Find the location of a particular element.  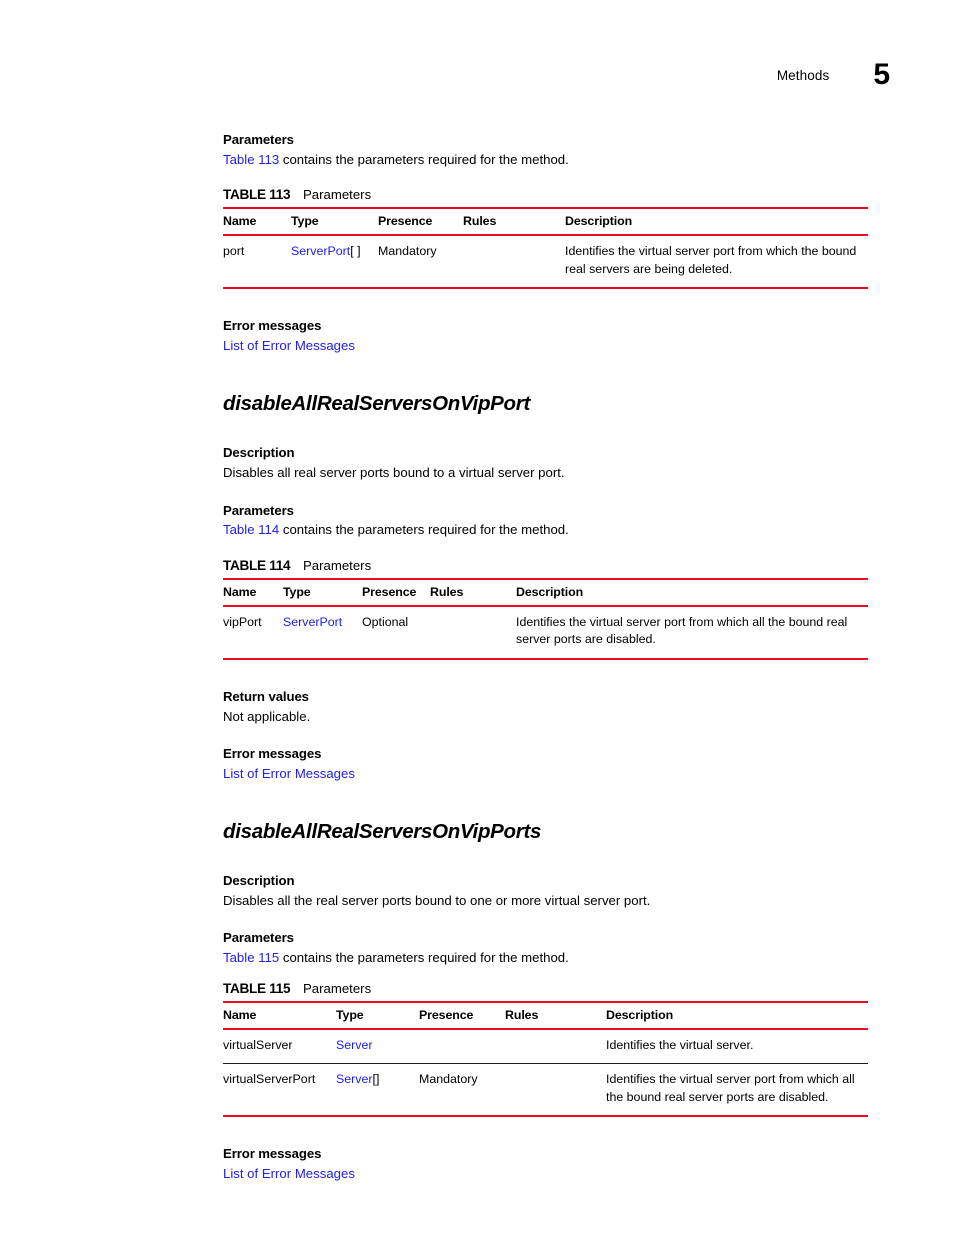

table-115-title: Parameters is located at coordinates (337, 988).